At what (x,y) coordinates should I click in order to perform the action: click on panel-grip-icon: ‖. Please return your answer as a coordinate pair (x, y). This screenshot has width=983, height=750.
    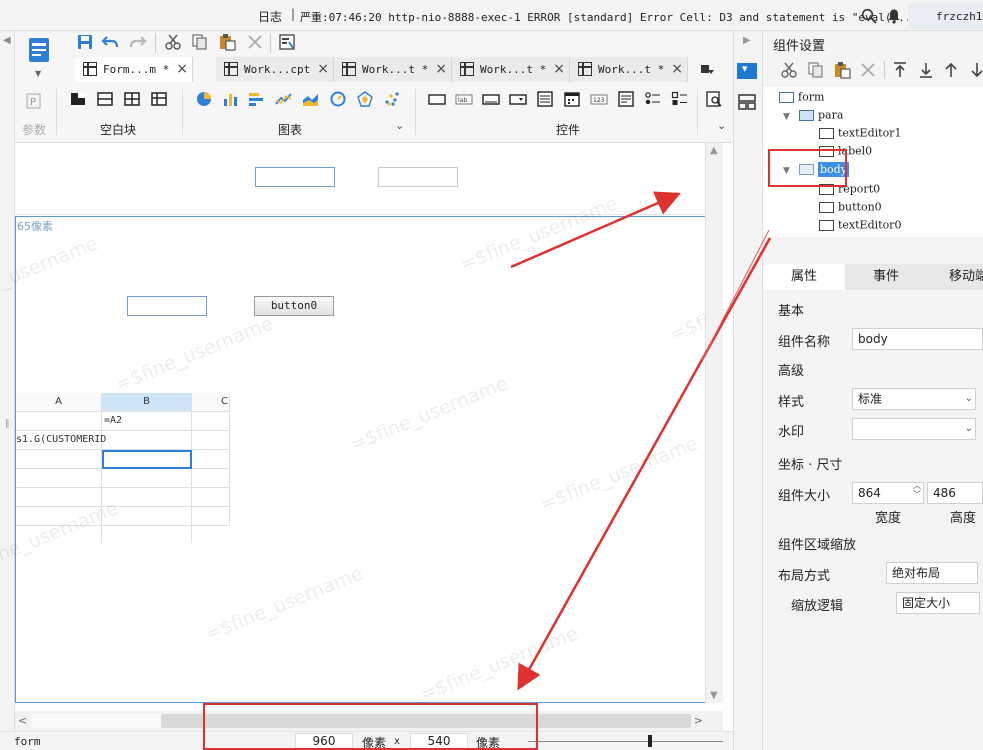
    Looking at the image, I should click on (7, 424).